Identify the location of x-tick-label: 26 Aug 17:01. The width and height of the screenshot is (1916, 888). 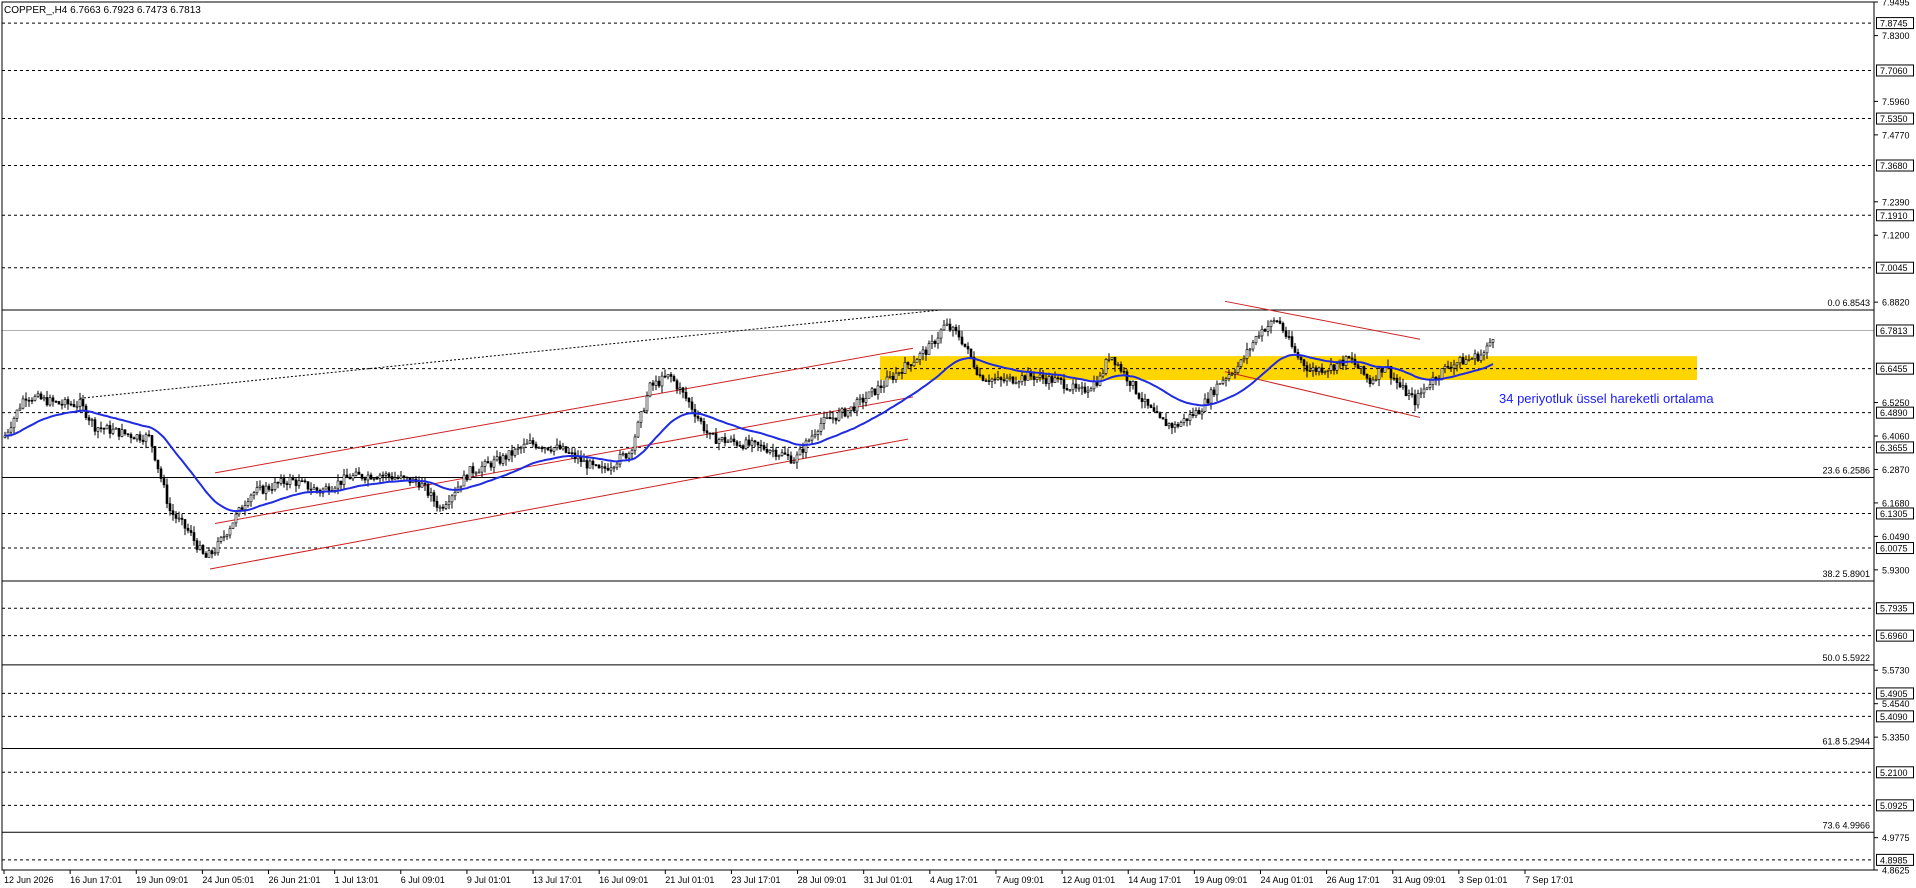
(1353, 880).